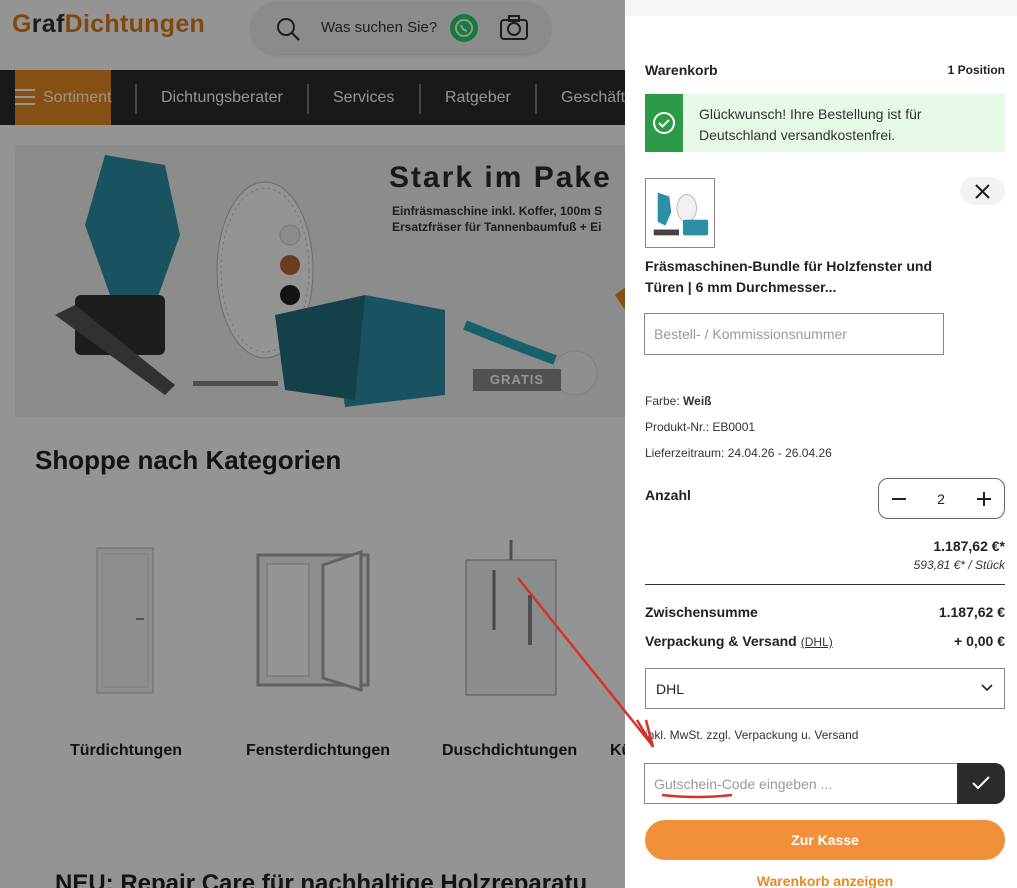 Image resolution: width=1017 pixels, height=888 pixels. What do you see at coordinates (959, 565) in the screenshot?
I see `unit-price: 593,81 €* / Stück` at bounding box center [959, 565].